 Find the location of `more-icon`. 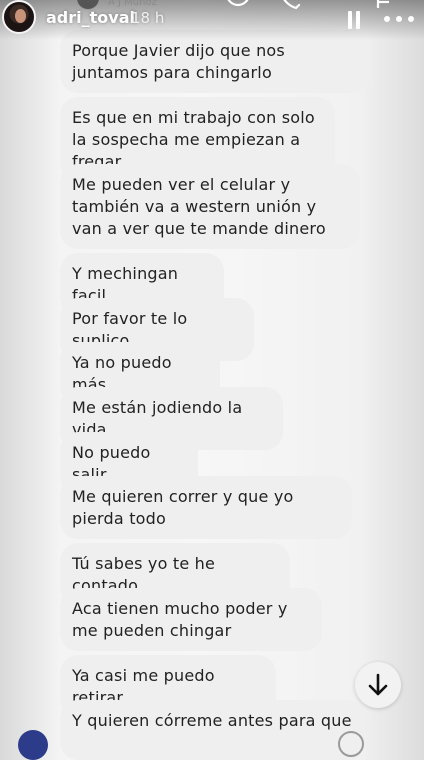

more-icon is located at coordinates (400, 20).